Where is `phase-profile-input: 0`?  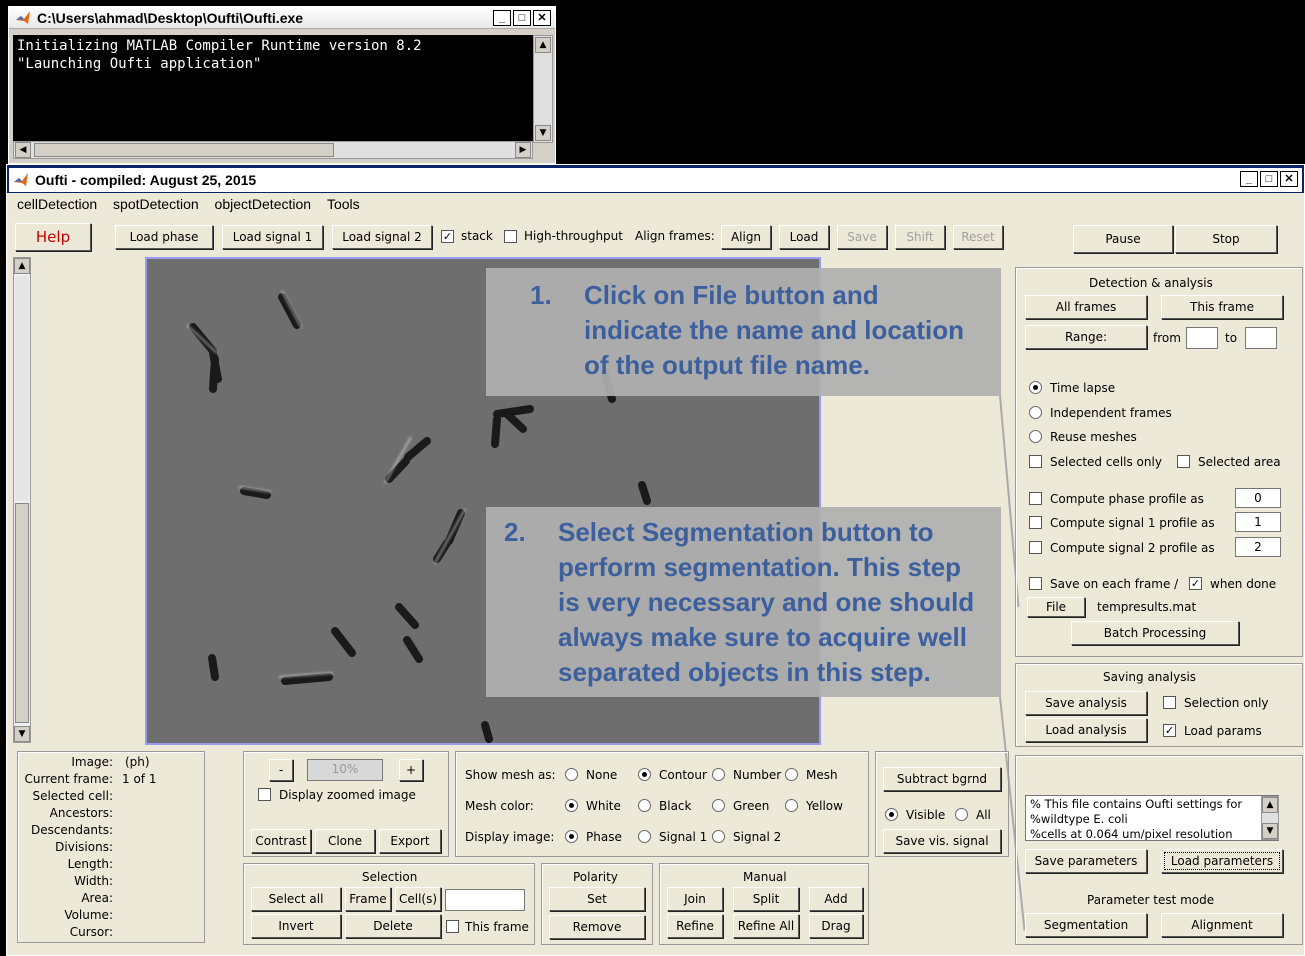 phase-profile-input: 0 is located at coordinates (1258, 498).